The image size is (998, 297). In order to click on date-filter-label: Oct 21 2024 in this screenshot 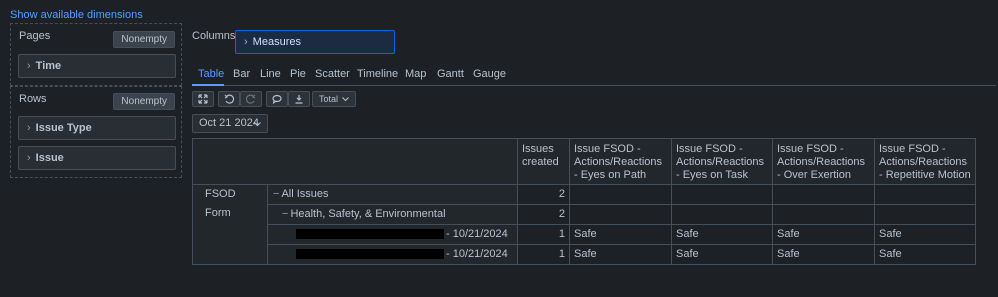, I will do `click(229, 123)`.